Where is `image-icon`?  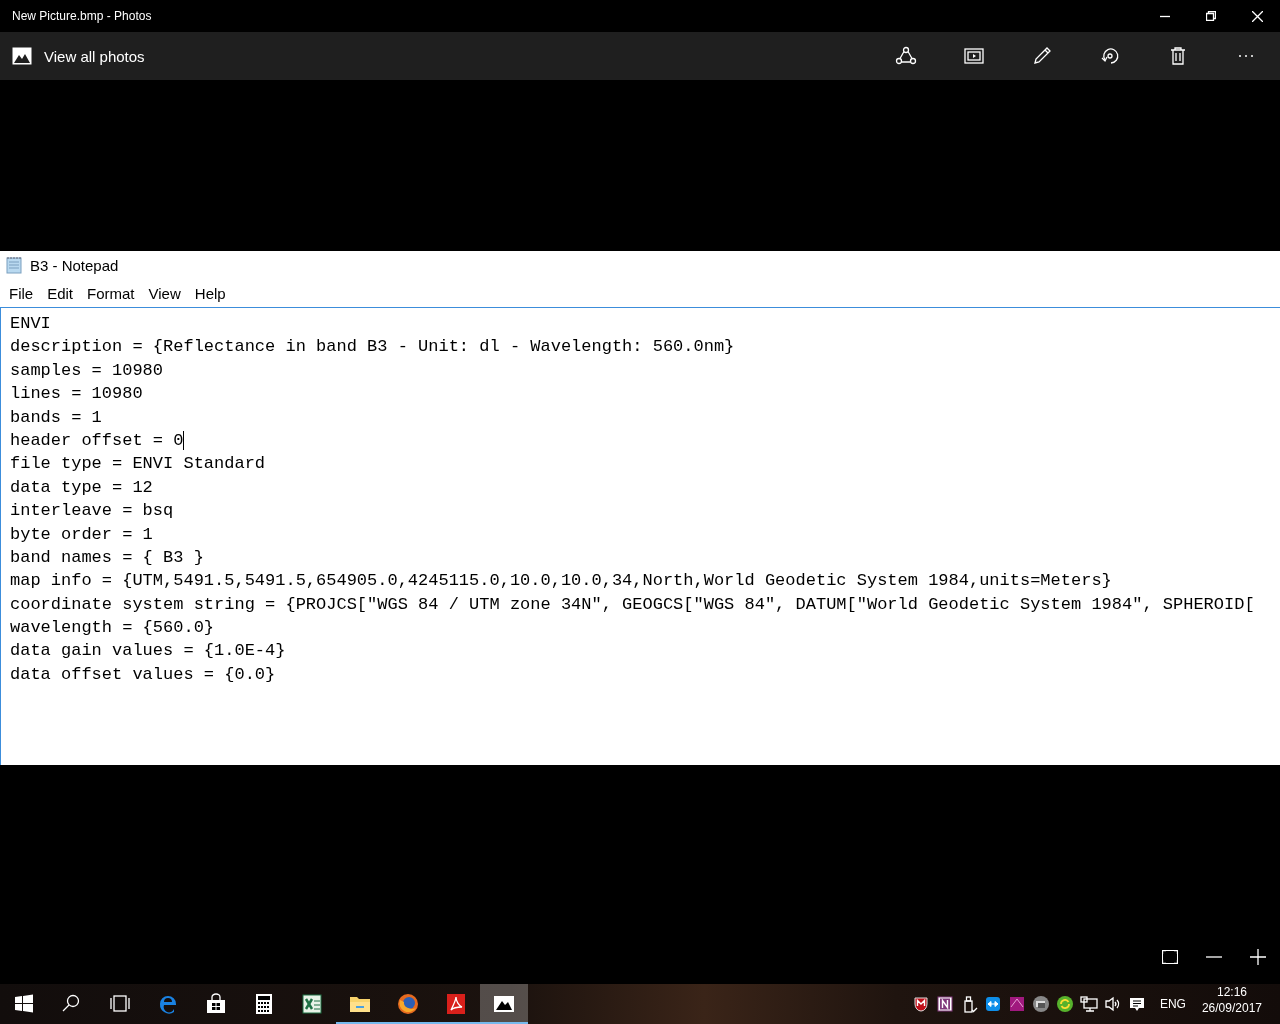
image-icon is located at coordinates (22, 56).